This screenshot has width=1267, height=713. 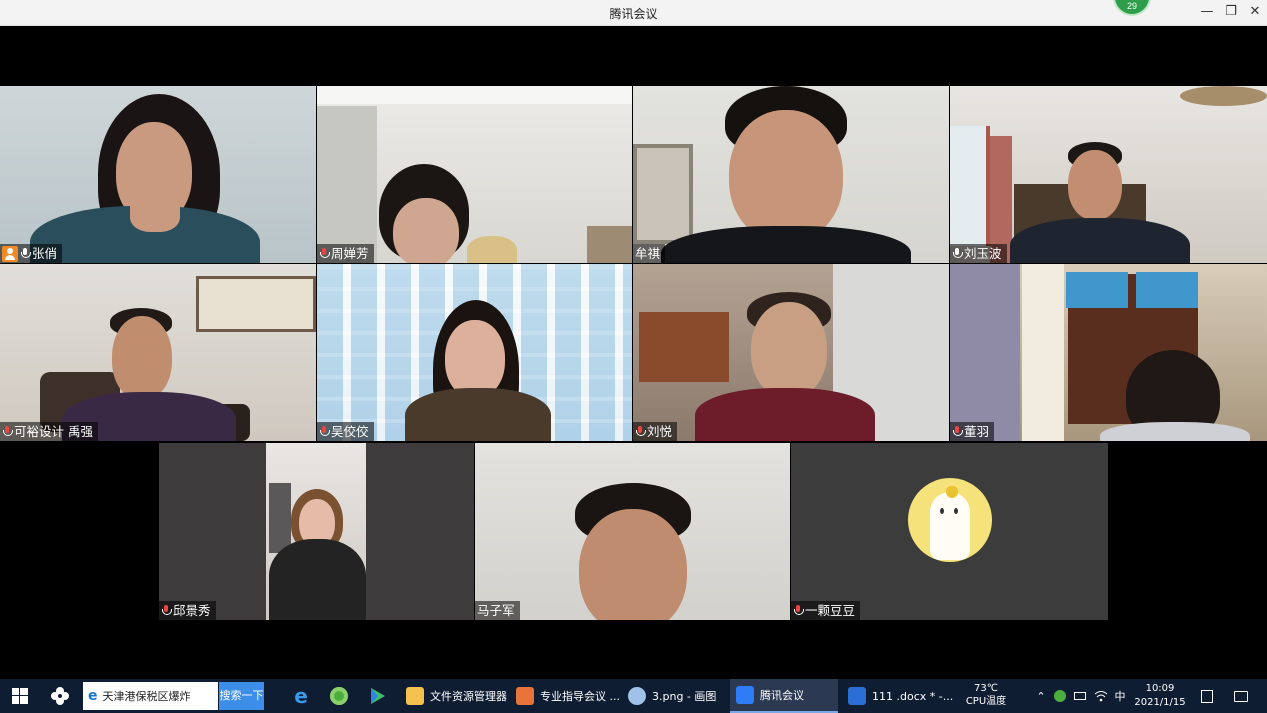 What do you see at coordinates (350, 253) in the screenshot?
I see `participant-name: 周婵芳` at bounding box center [350, 253].